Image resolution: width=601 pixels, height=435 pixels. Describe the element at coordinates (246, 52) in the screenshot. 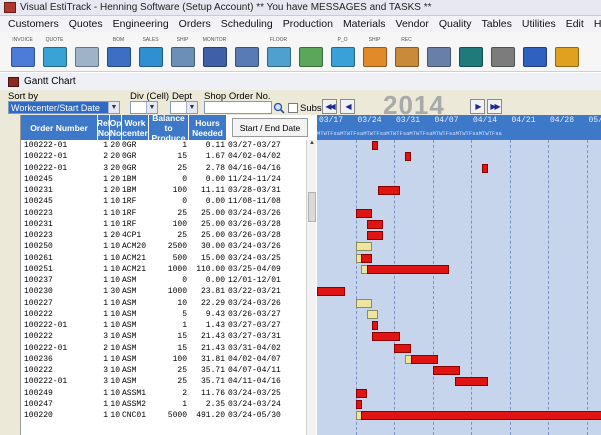

I see `report-button` at that location.